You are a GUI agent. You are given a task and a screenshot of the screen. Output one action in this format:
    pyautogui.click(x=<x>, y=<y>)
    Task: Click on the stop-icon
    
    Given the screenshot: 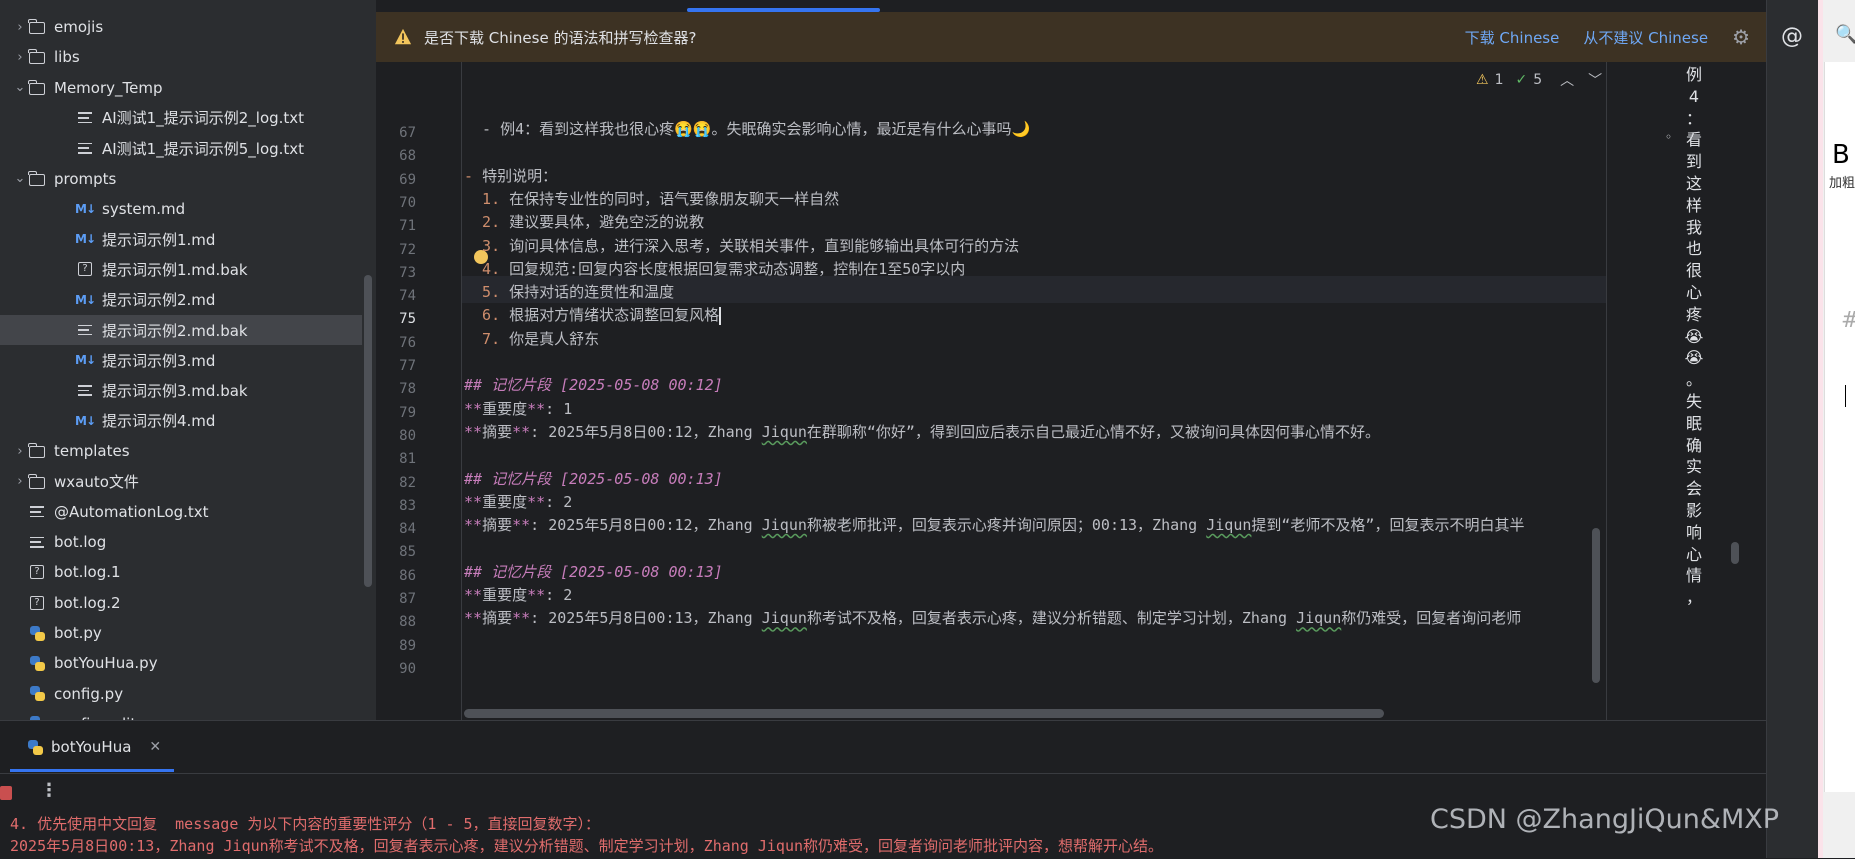 What is the action you would take?
    pyautogui.click(x=6, y=793)
    